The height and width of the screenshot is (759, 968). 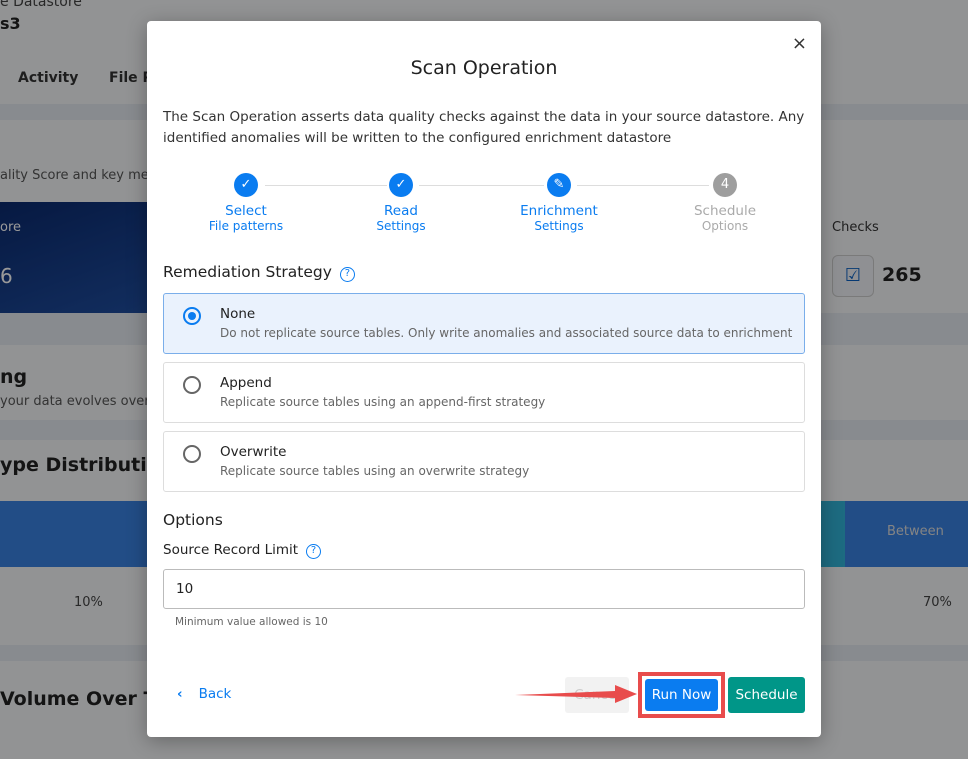 I want to click on step-select: ✓ Select File patterns, so click(x=246, y=203).